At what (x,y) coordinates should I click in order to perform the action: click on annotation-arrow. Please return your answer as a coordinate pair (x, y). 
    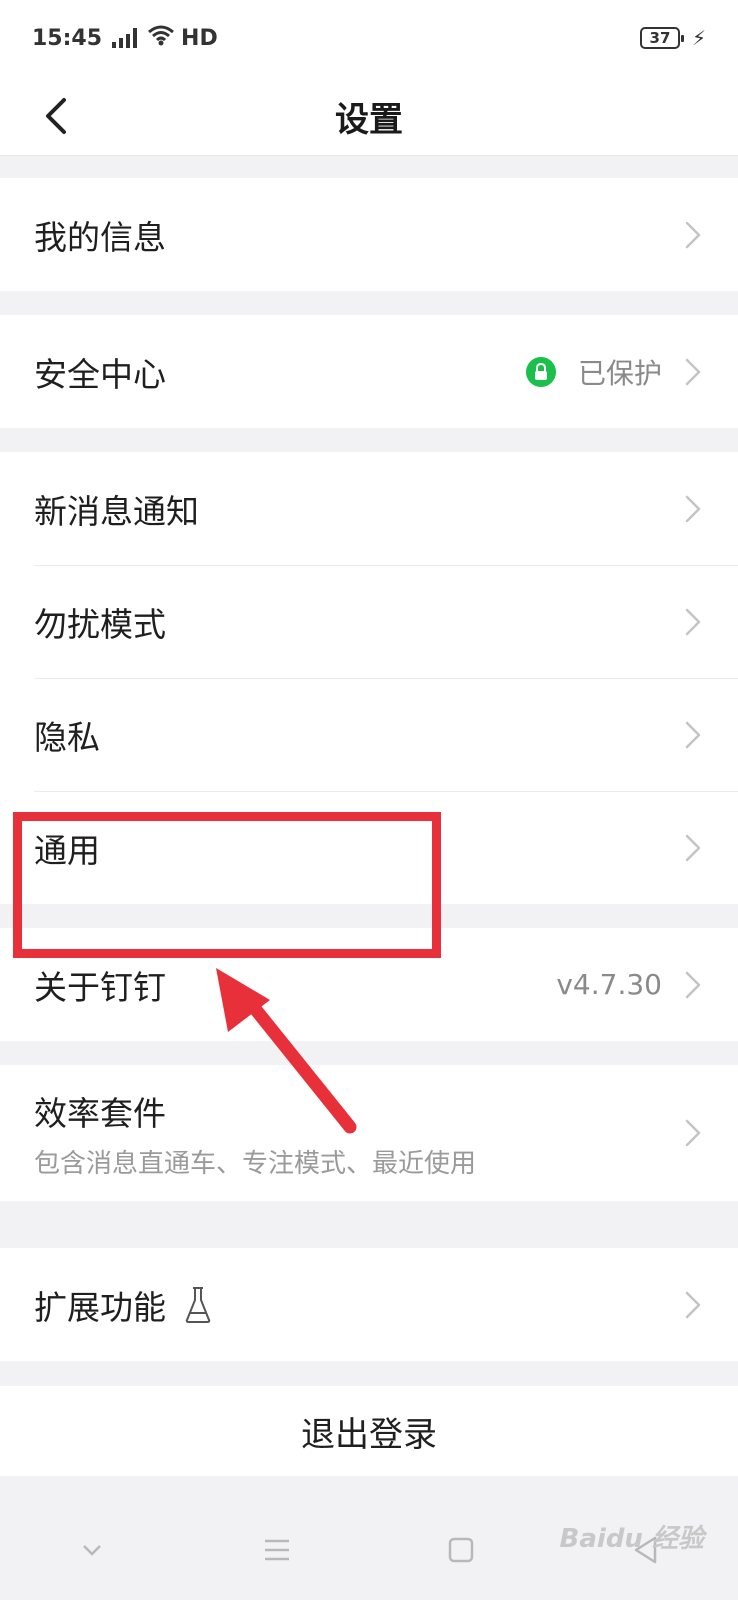
    Looking at the image, I should click on (286, 1051).